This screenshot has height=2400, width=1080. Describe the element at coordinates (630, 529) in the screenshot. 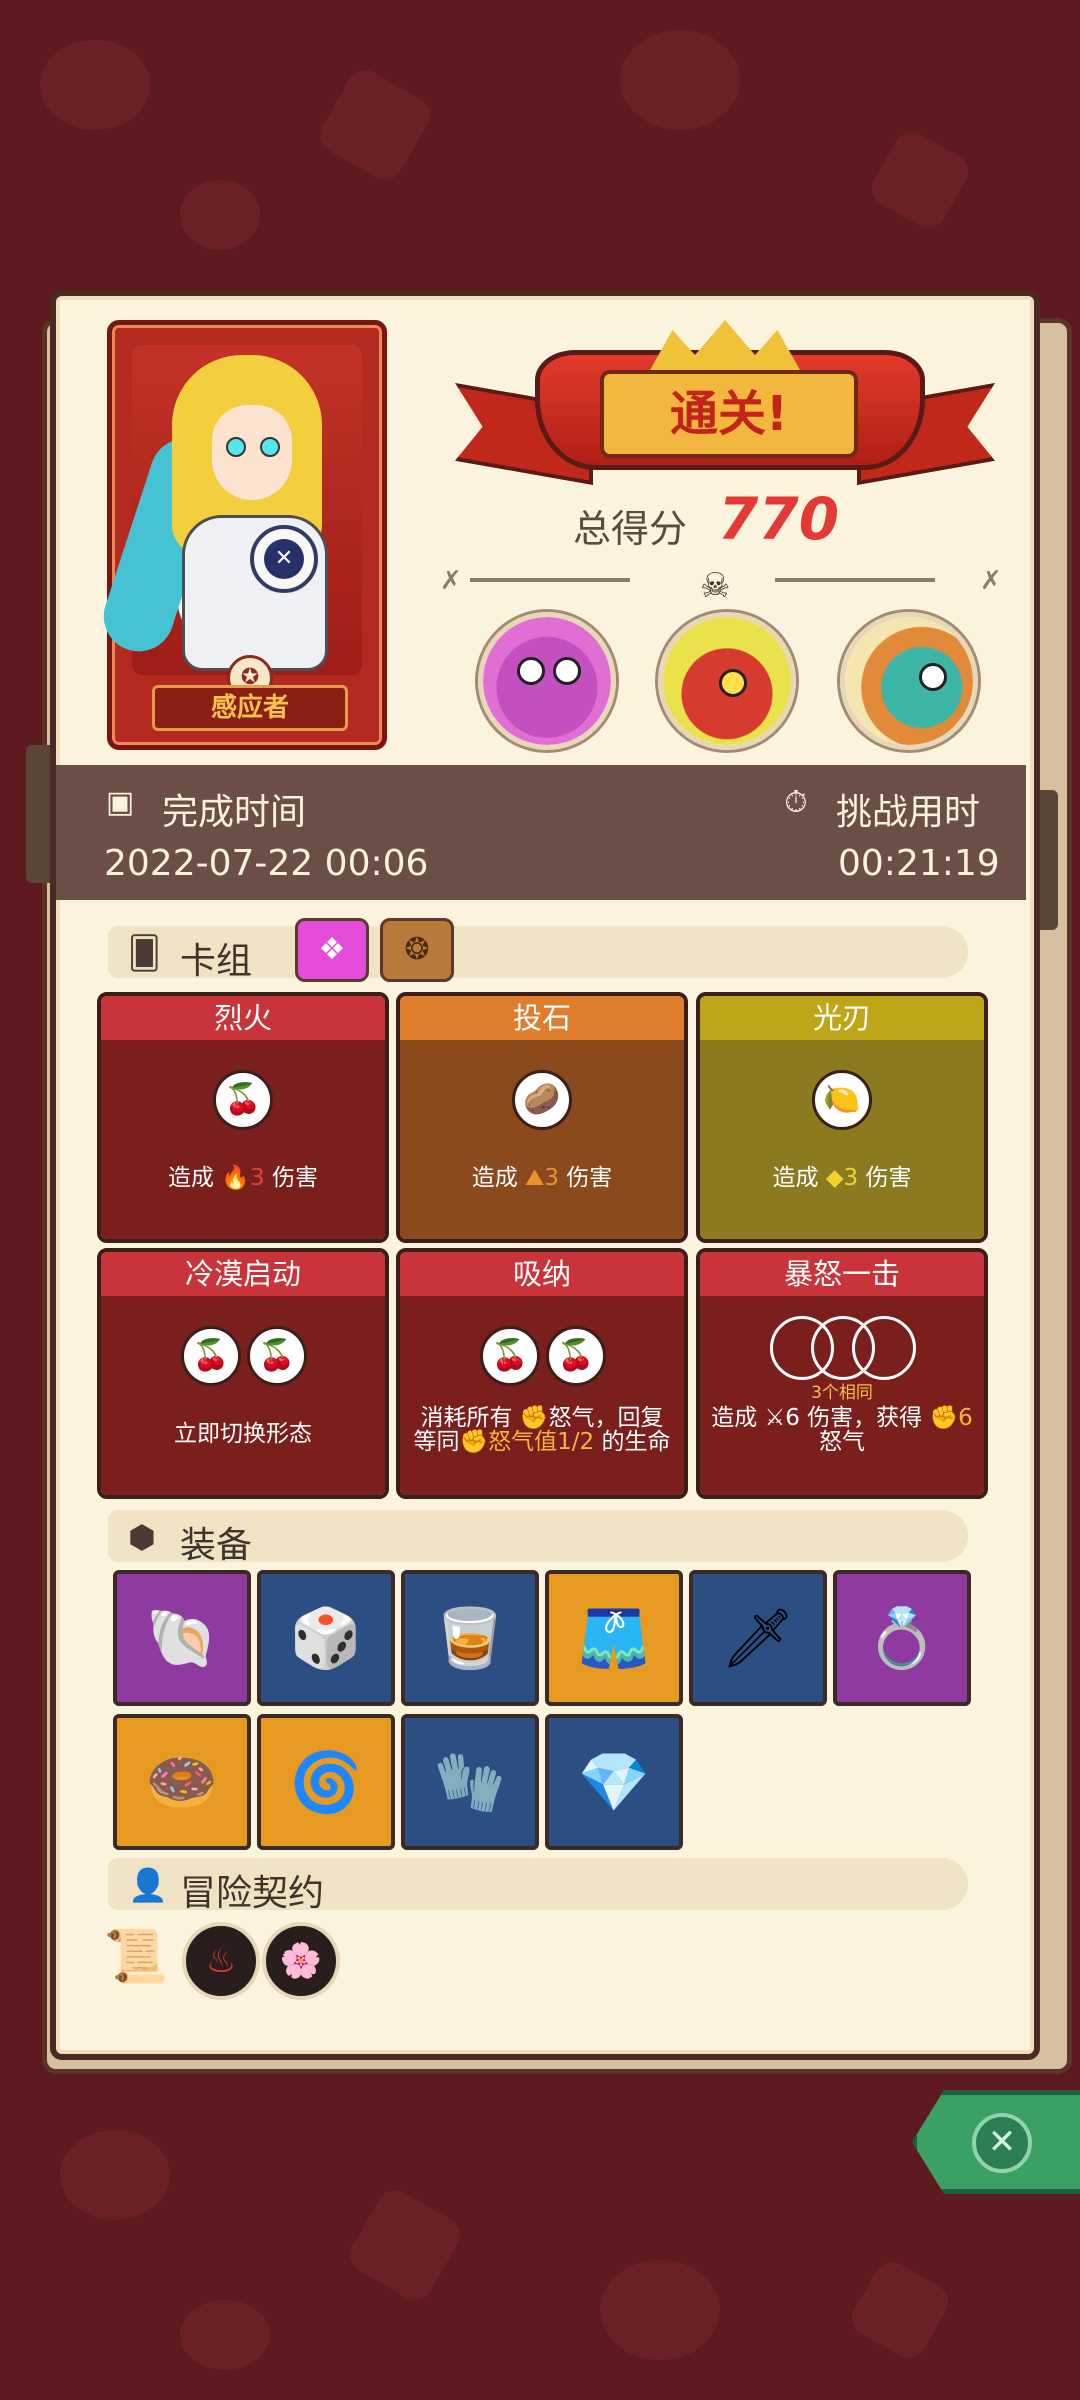

I see `score-label: 总得分` at that location.